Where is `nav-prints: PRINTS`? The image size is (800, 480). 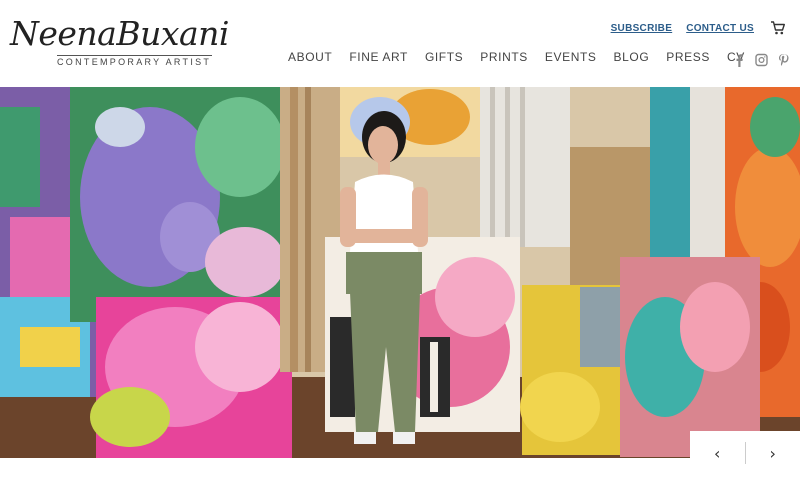 nav-prints: PRINTS is located at coordinates (504, 57).